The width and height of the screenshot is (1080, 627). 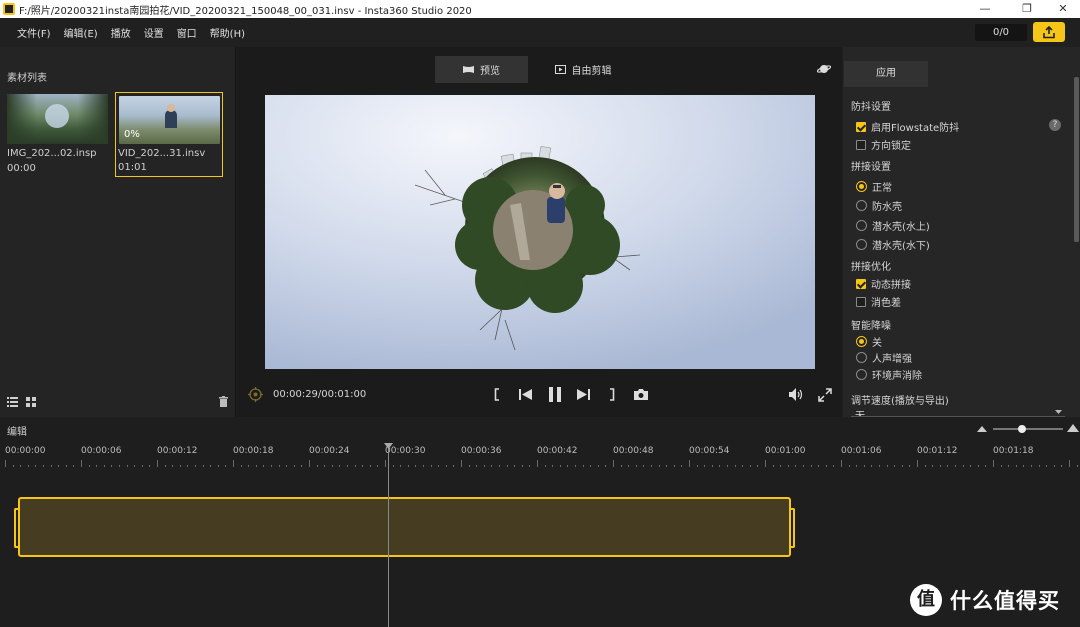 What do you see at coordinates (874, 186) in the screenshot?
I see `stitch-option-normal: 正常` at bounding box center [874, 186].